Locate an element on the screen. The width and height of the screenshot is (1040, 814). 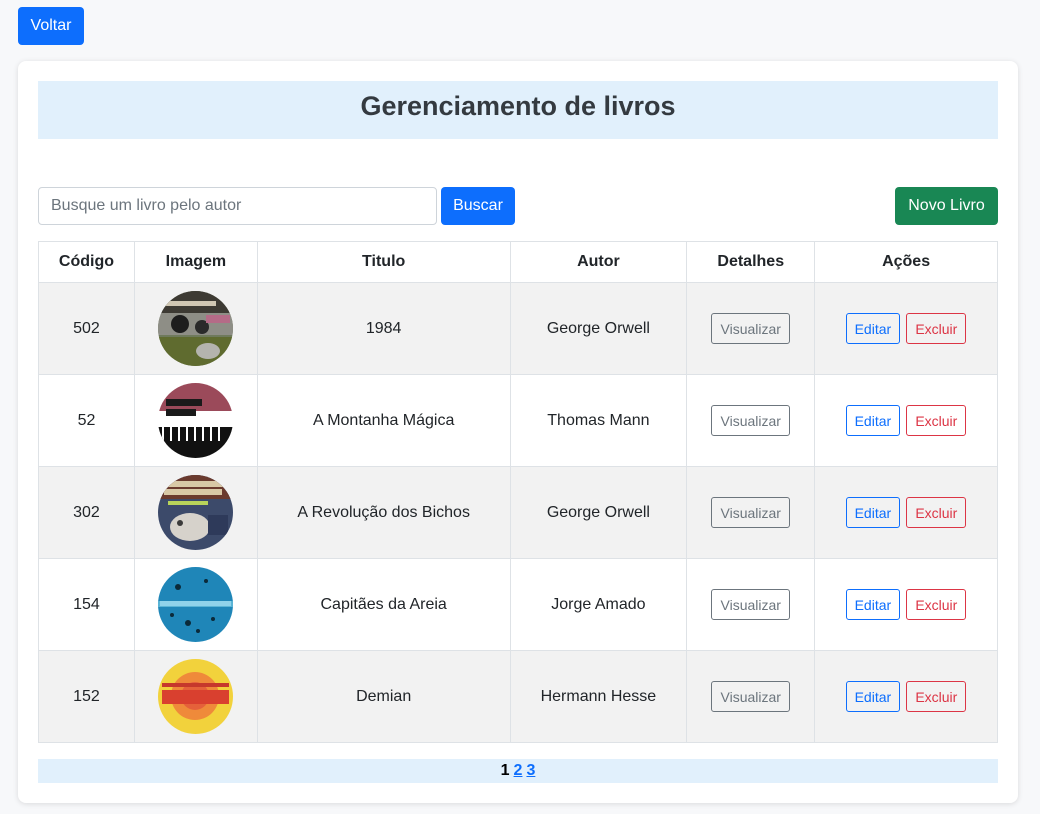
back-button: Voltar is located at coordinates (51, 26).